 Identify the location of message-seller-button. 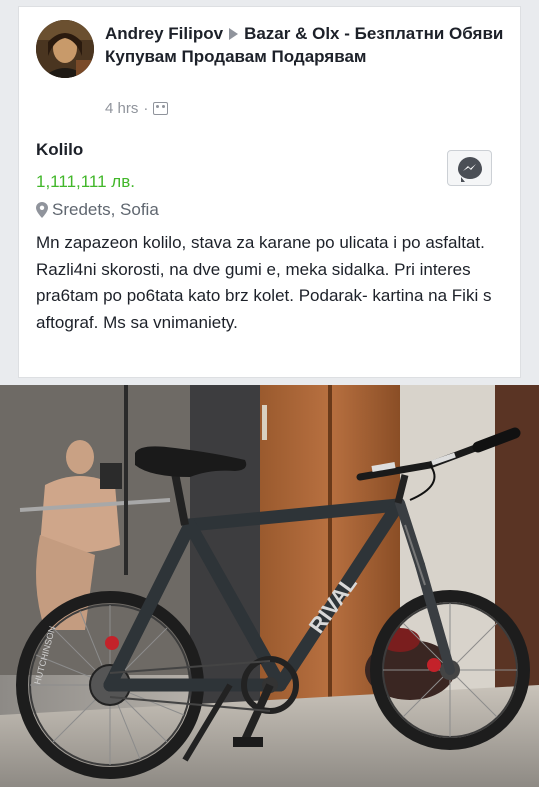
(469, 168).